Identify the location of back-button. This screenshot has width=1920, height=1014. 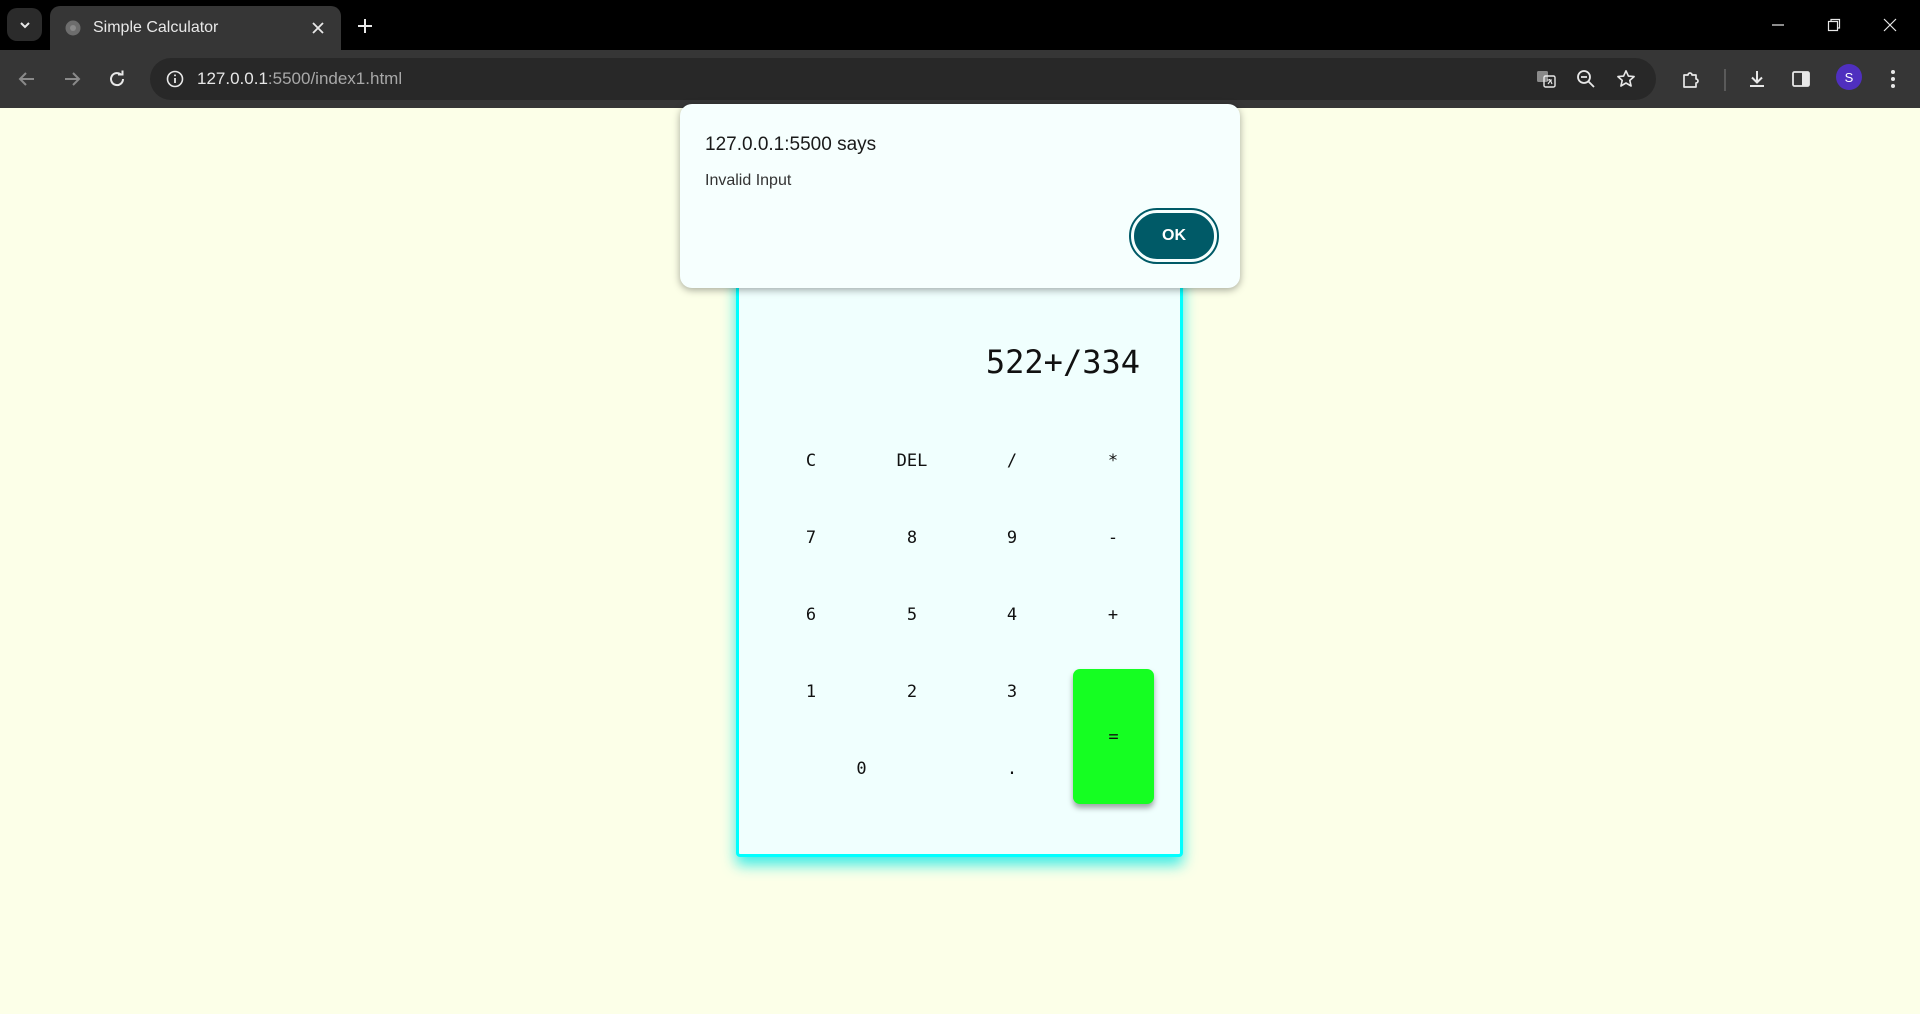
(27, 79).